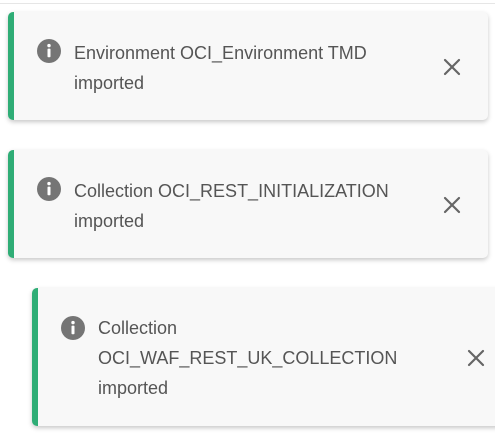  What do you see at coordinates (220, 68) in the screenshot?
I see `notification-message: Environment OCI_Environment TMD imported` at bounding box center [220, 68].